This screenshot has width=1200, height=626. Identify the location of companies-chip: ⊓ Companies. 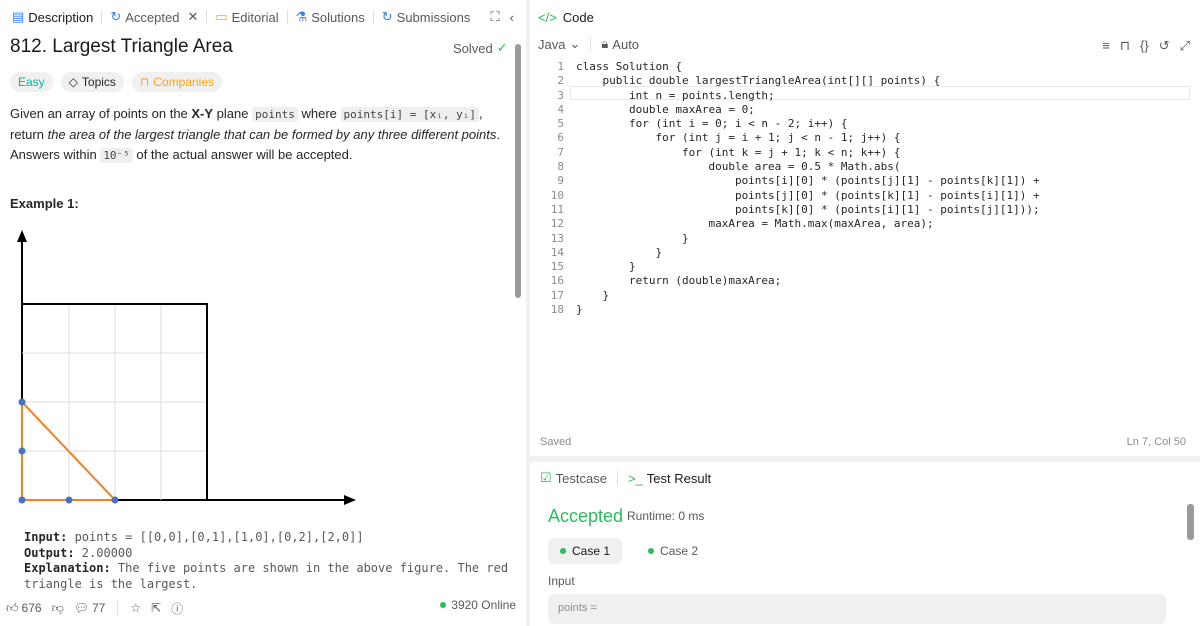
(177, 82).